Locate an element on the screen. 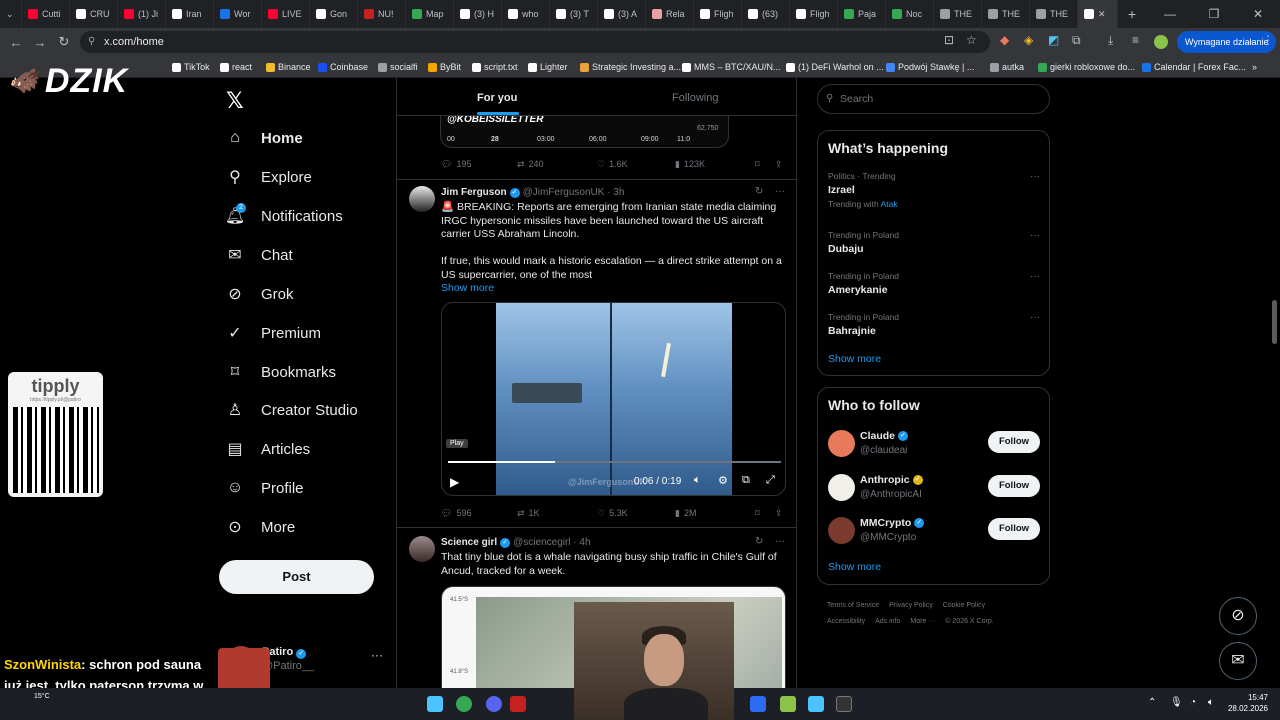  follow-suggestion: Claude ✓ @claudeai Follow is located at coordinates (934, 445).